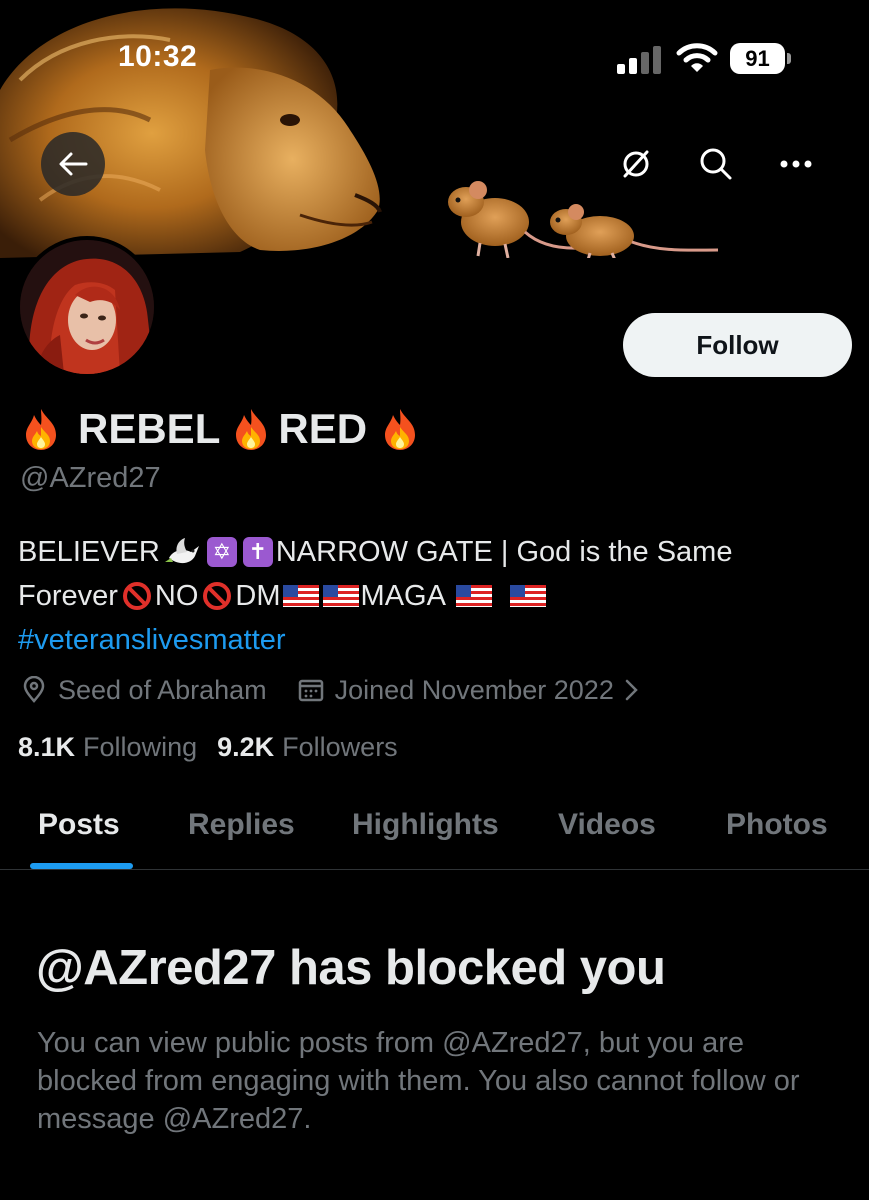  I want to click on profile-tabs: Posts Replies Highlights Videos Photos, so click(434, 830).